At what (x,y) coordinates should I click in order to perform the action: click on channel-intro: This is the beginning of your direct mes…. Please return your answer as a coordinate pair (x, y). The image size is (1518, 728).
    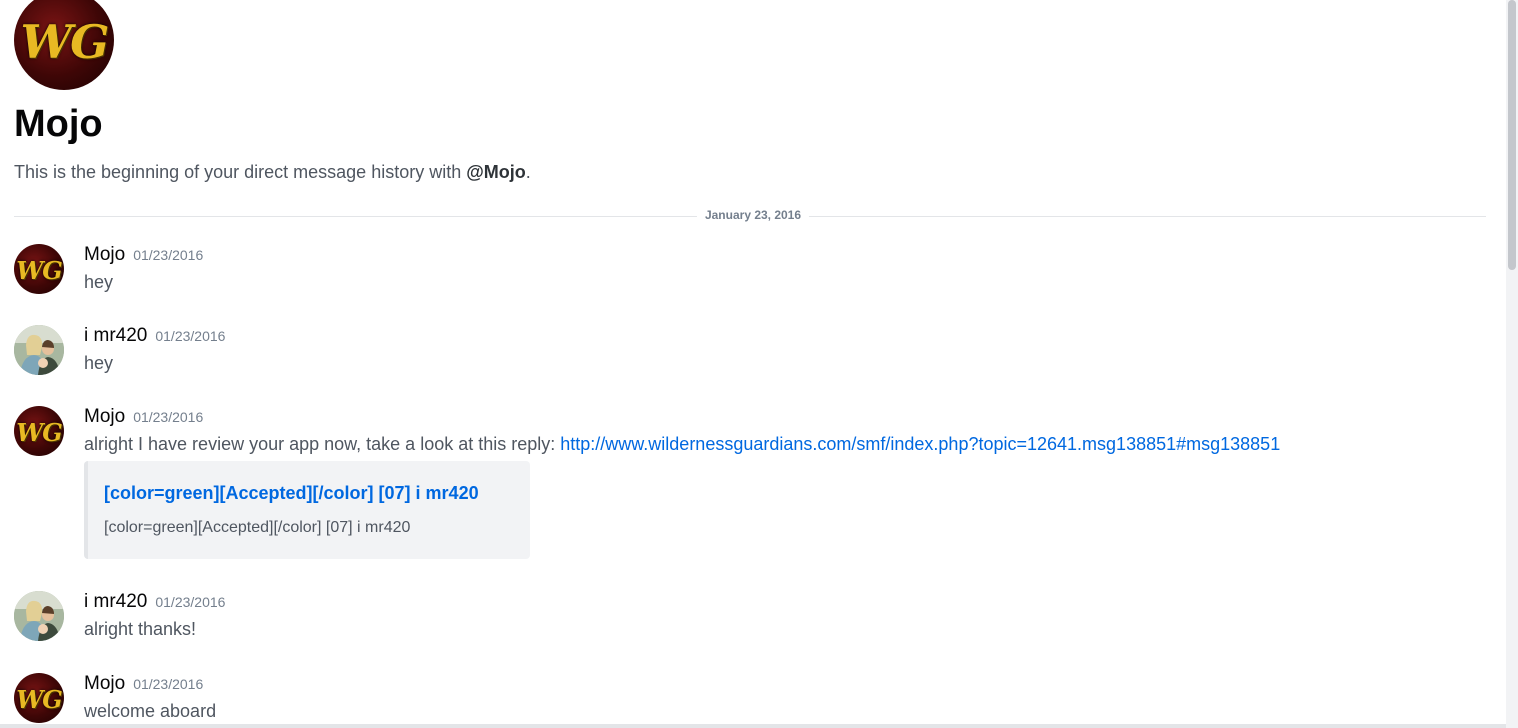
    Looking at the image, I should click on (272, 172).